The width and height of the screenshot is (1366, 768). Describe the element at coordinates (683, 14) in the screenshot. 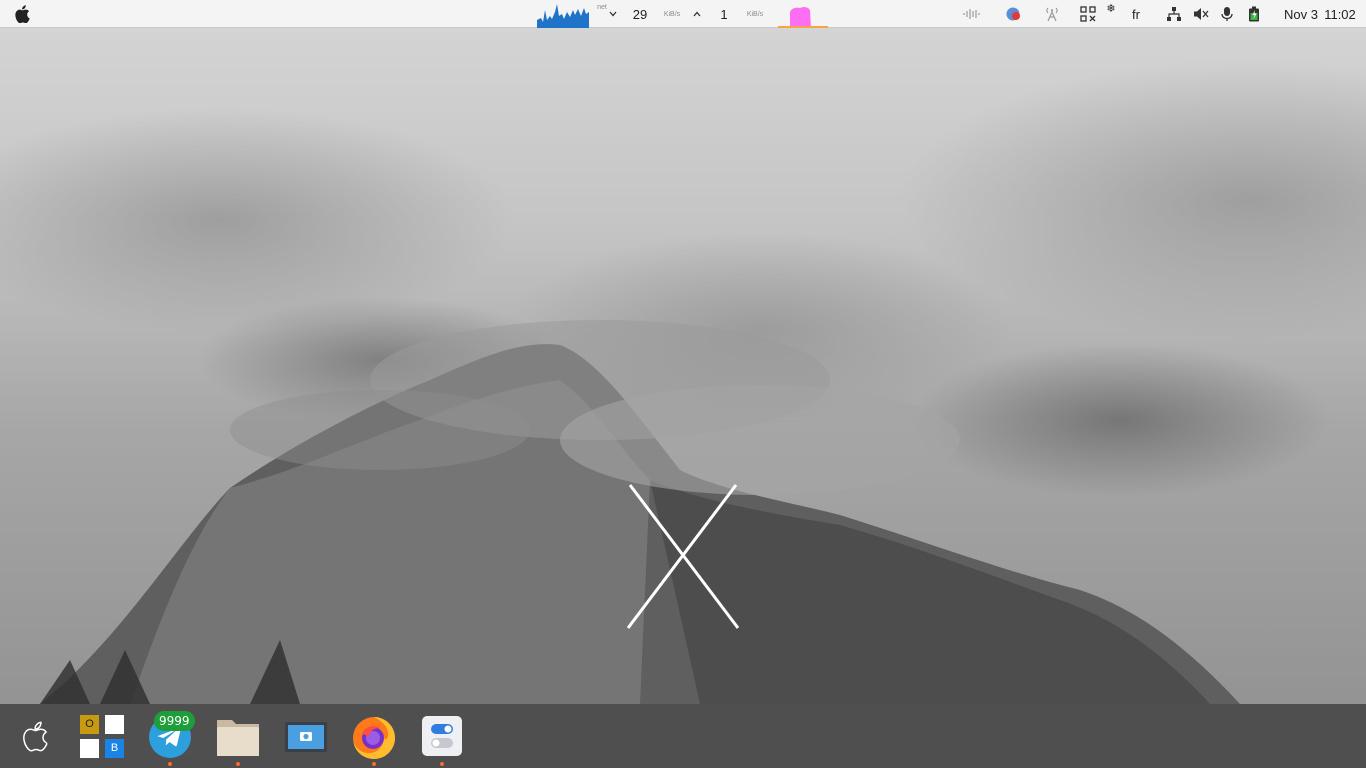

I see `top-menu-bar: net 29 KiB/s 1 KiB/s ❄ fr Nov 3 11:02` at that location.